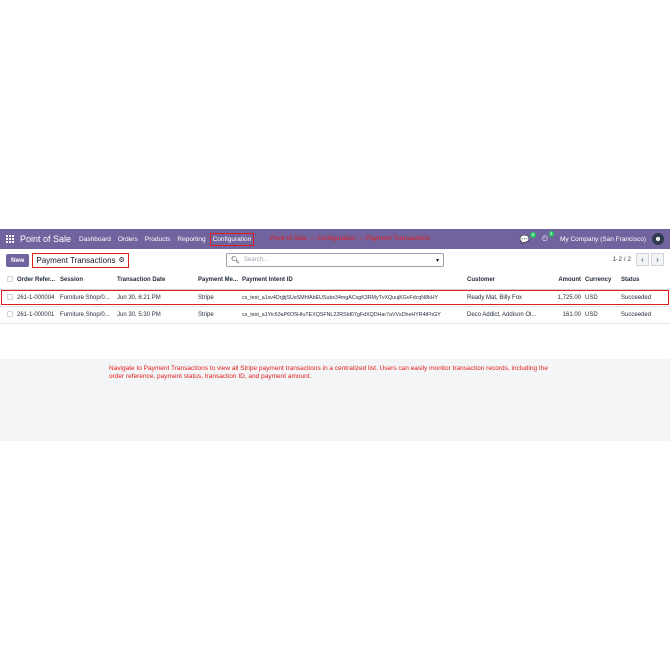 This screenshot has height=670, width=670. What do you see at coordinates (533, 234) in the screenshot?
I see `chat-badge: 5` at bounding box center [533, 234].